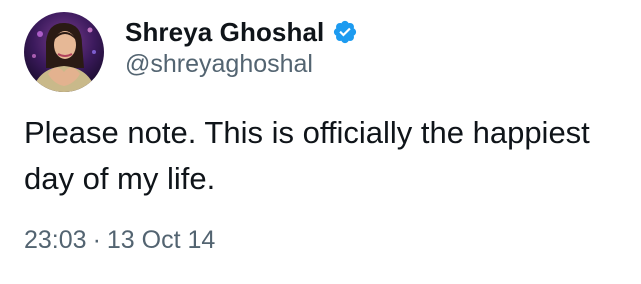  What do you see at coordinates (55, 240) in the screenshot?
I see `tweet-time: 23:03` at bounding box center [55, 240].